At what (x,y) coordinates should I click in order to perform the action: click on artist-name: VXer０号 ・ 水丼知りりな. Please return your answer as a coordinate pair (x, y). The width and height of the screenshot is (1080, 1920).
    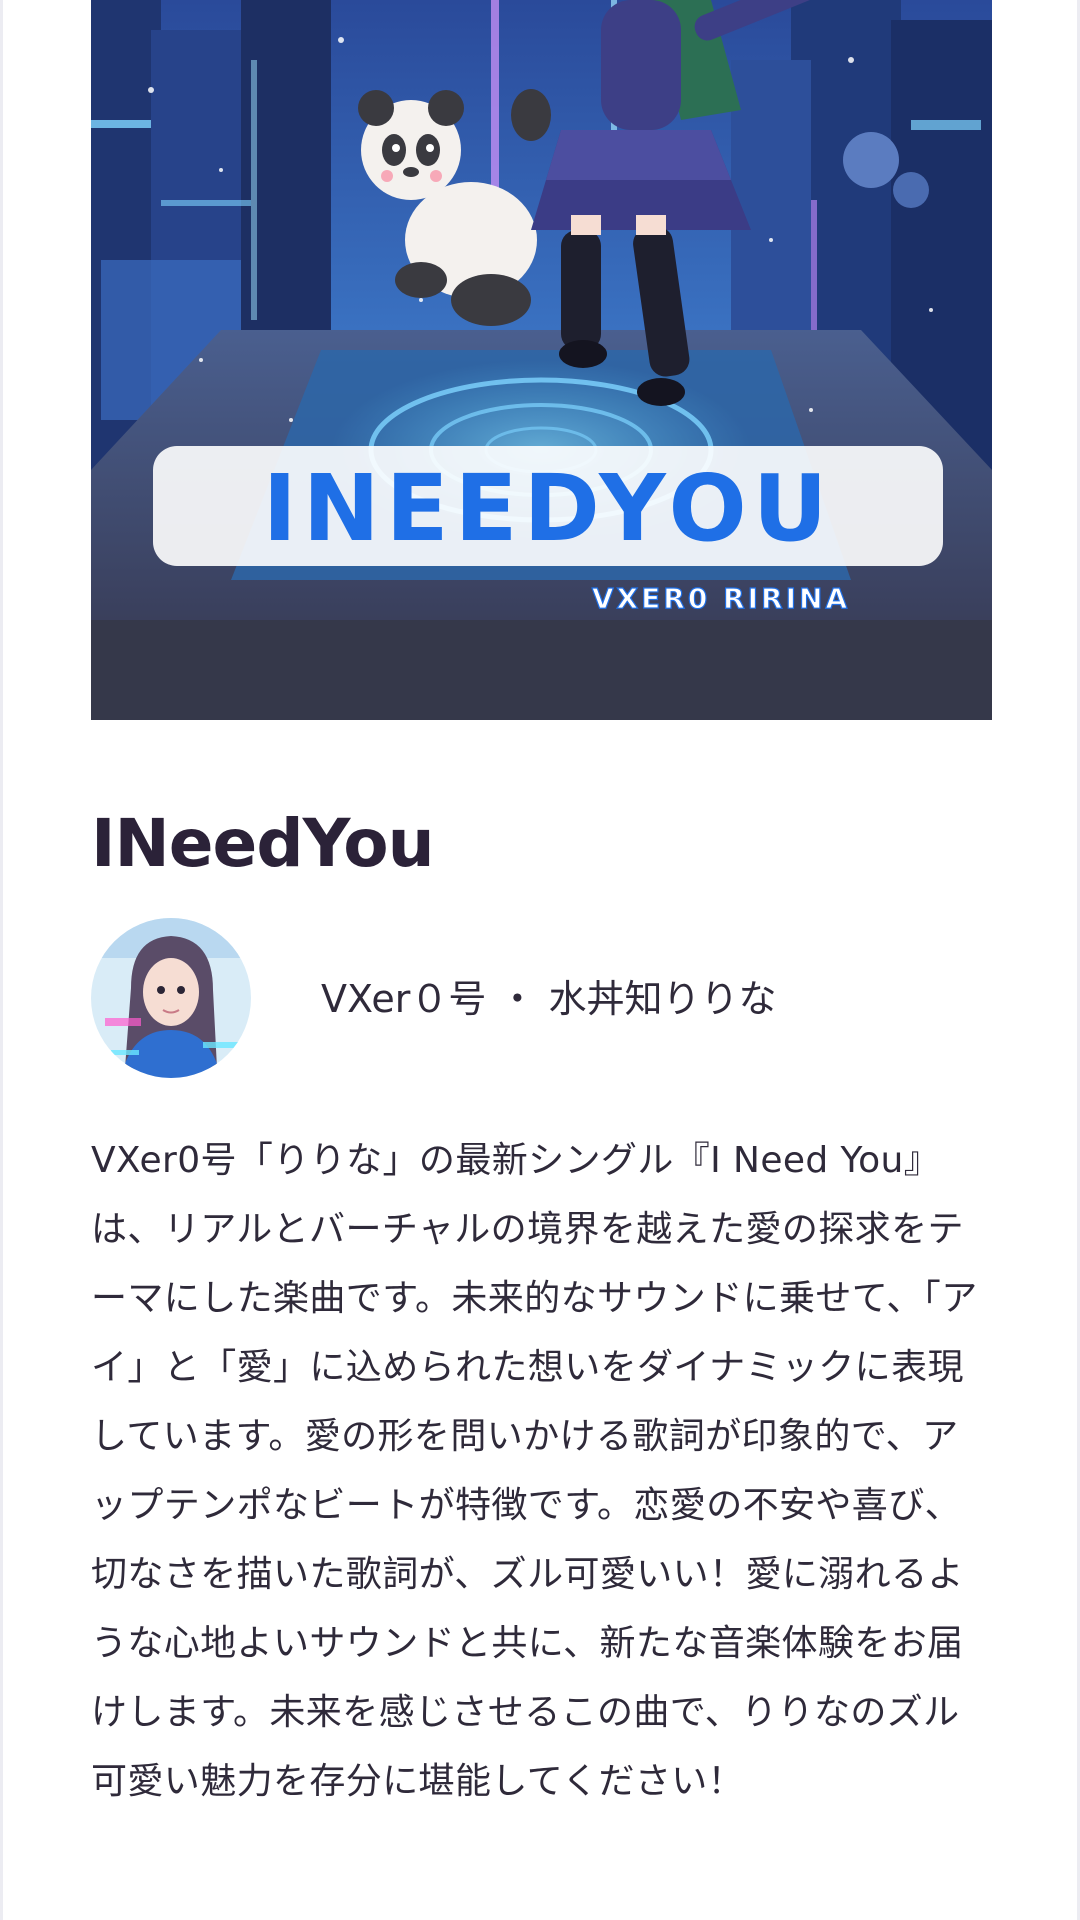
    Looking at the image, I should click on (548, 999).